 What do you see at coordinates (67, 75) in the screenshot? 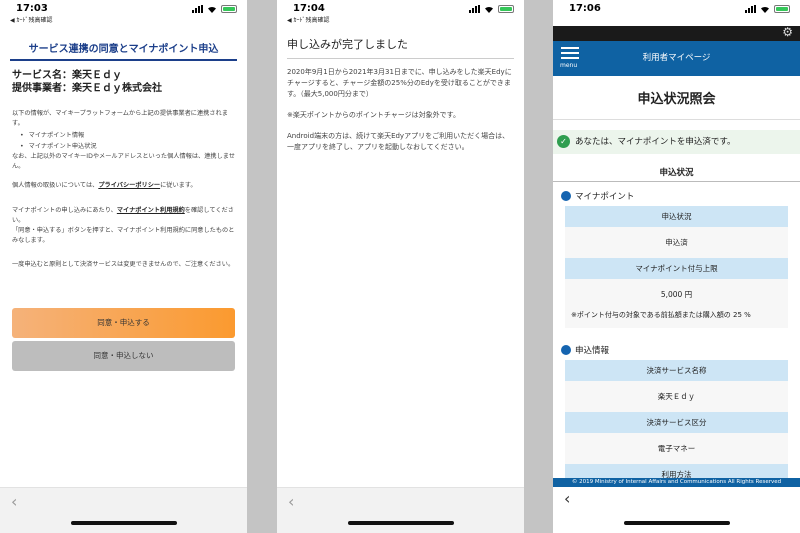
I see `service-name: サービス名：楽天Ｅｄｙ` at bounding box center [67, 75].